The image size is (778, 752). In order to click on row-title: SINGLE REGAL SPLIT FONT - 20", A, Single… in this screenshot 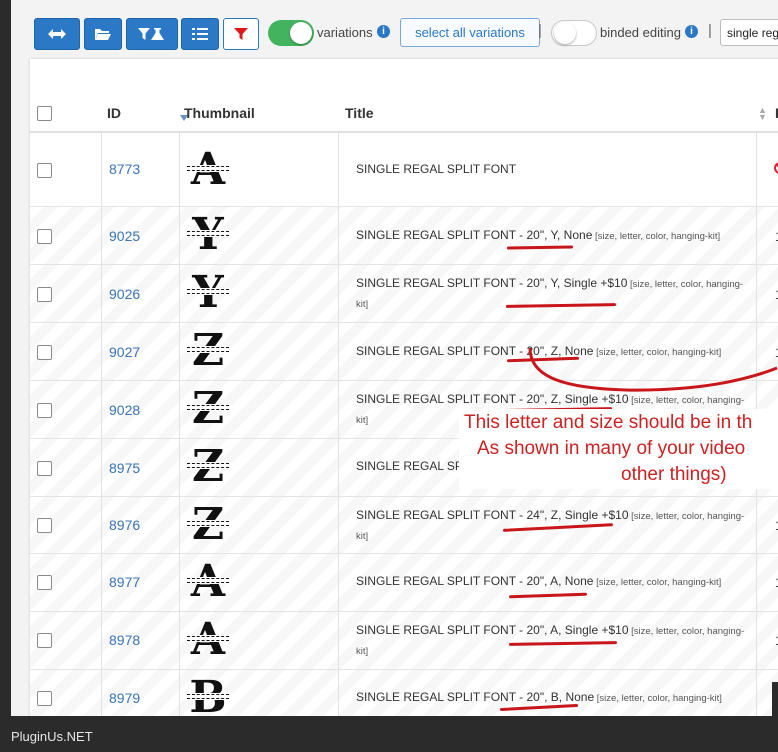, I will do `click(553, 641)`.